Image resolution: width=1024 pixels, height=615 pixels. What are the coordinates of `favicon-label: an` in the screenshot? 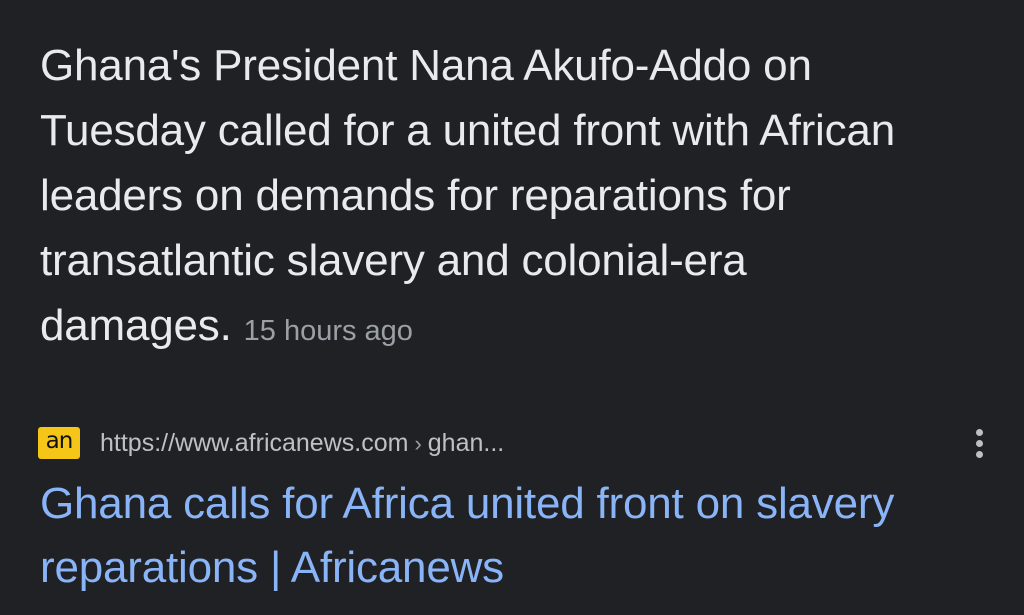 It's located at (59, 441).